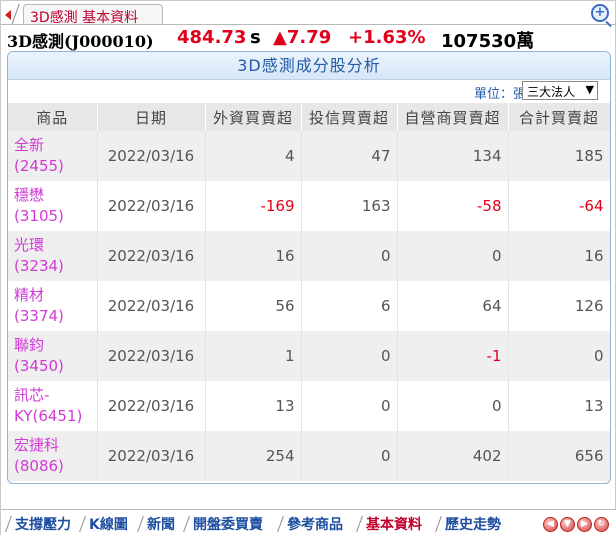  What do you see at coordinates (39, 466) in the screenshot?
I see `stock-code: (8086)` at bounding box center [39, 466].